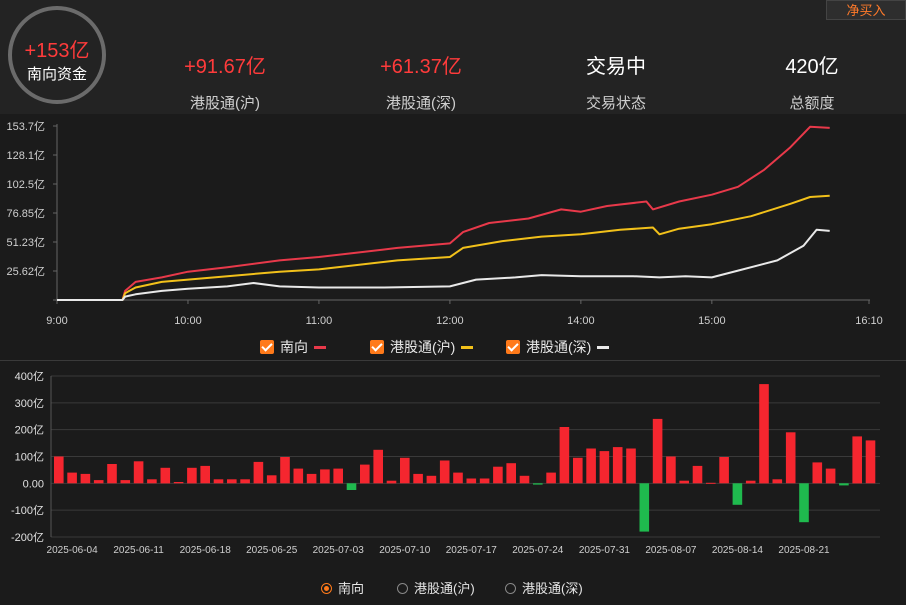 The width and height of the screenshot is (906, 605). What do you see at coordinates (342, 587) in the screenshot?
I see `radio-item-south: 南向` at bounding box center [342, 587].